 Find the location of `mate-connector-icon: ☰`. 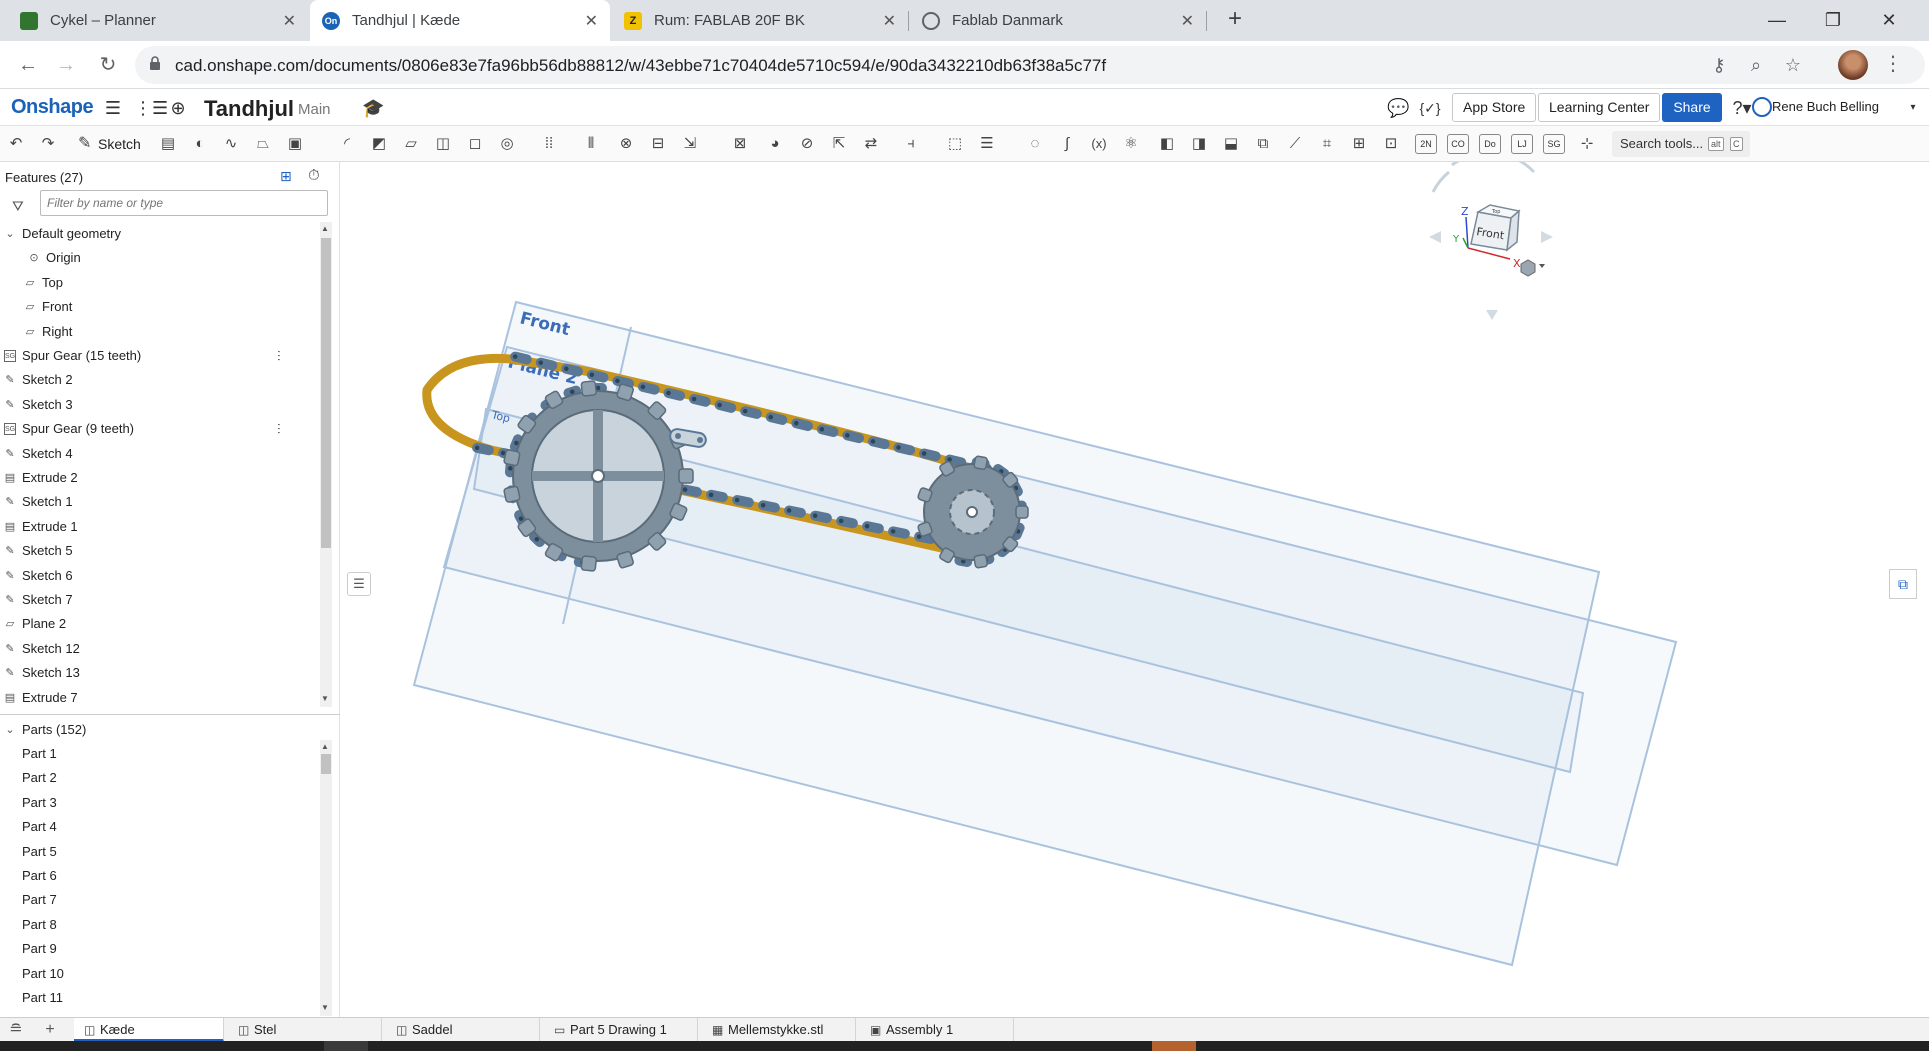

mate-connector-icon: ☰ is located at coordinates (987, 144).